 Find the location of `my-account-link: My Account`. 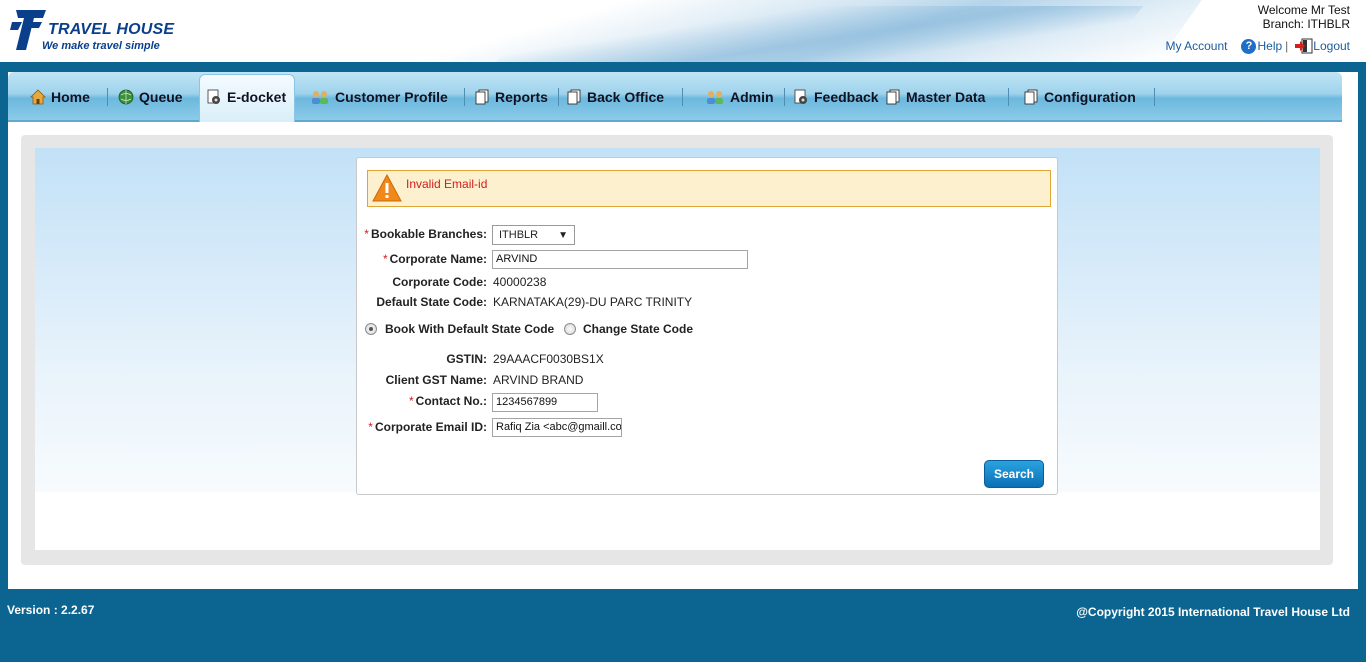

my-account-link: My Account is located at coordinates (1196, 46).